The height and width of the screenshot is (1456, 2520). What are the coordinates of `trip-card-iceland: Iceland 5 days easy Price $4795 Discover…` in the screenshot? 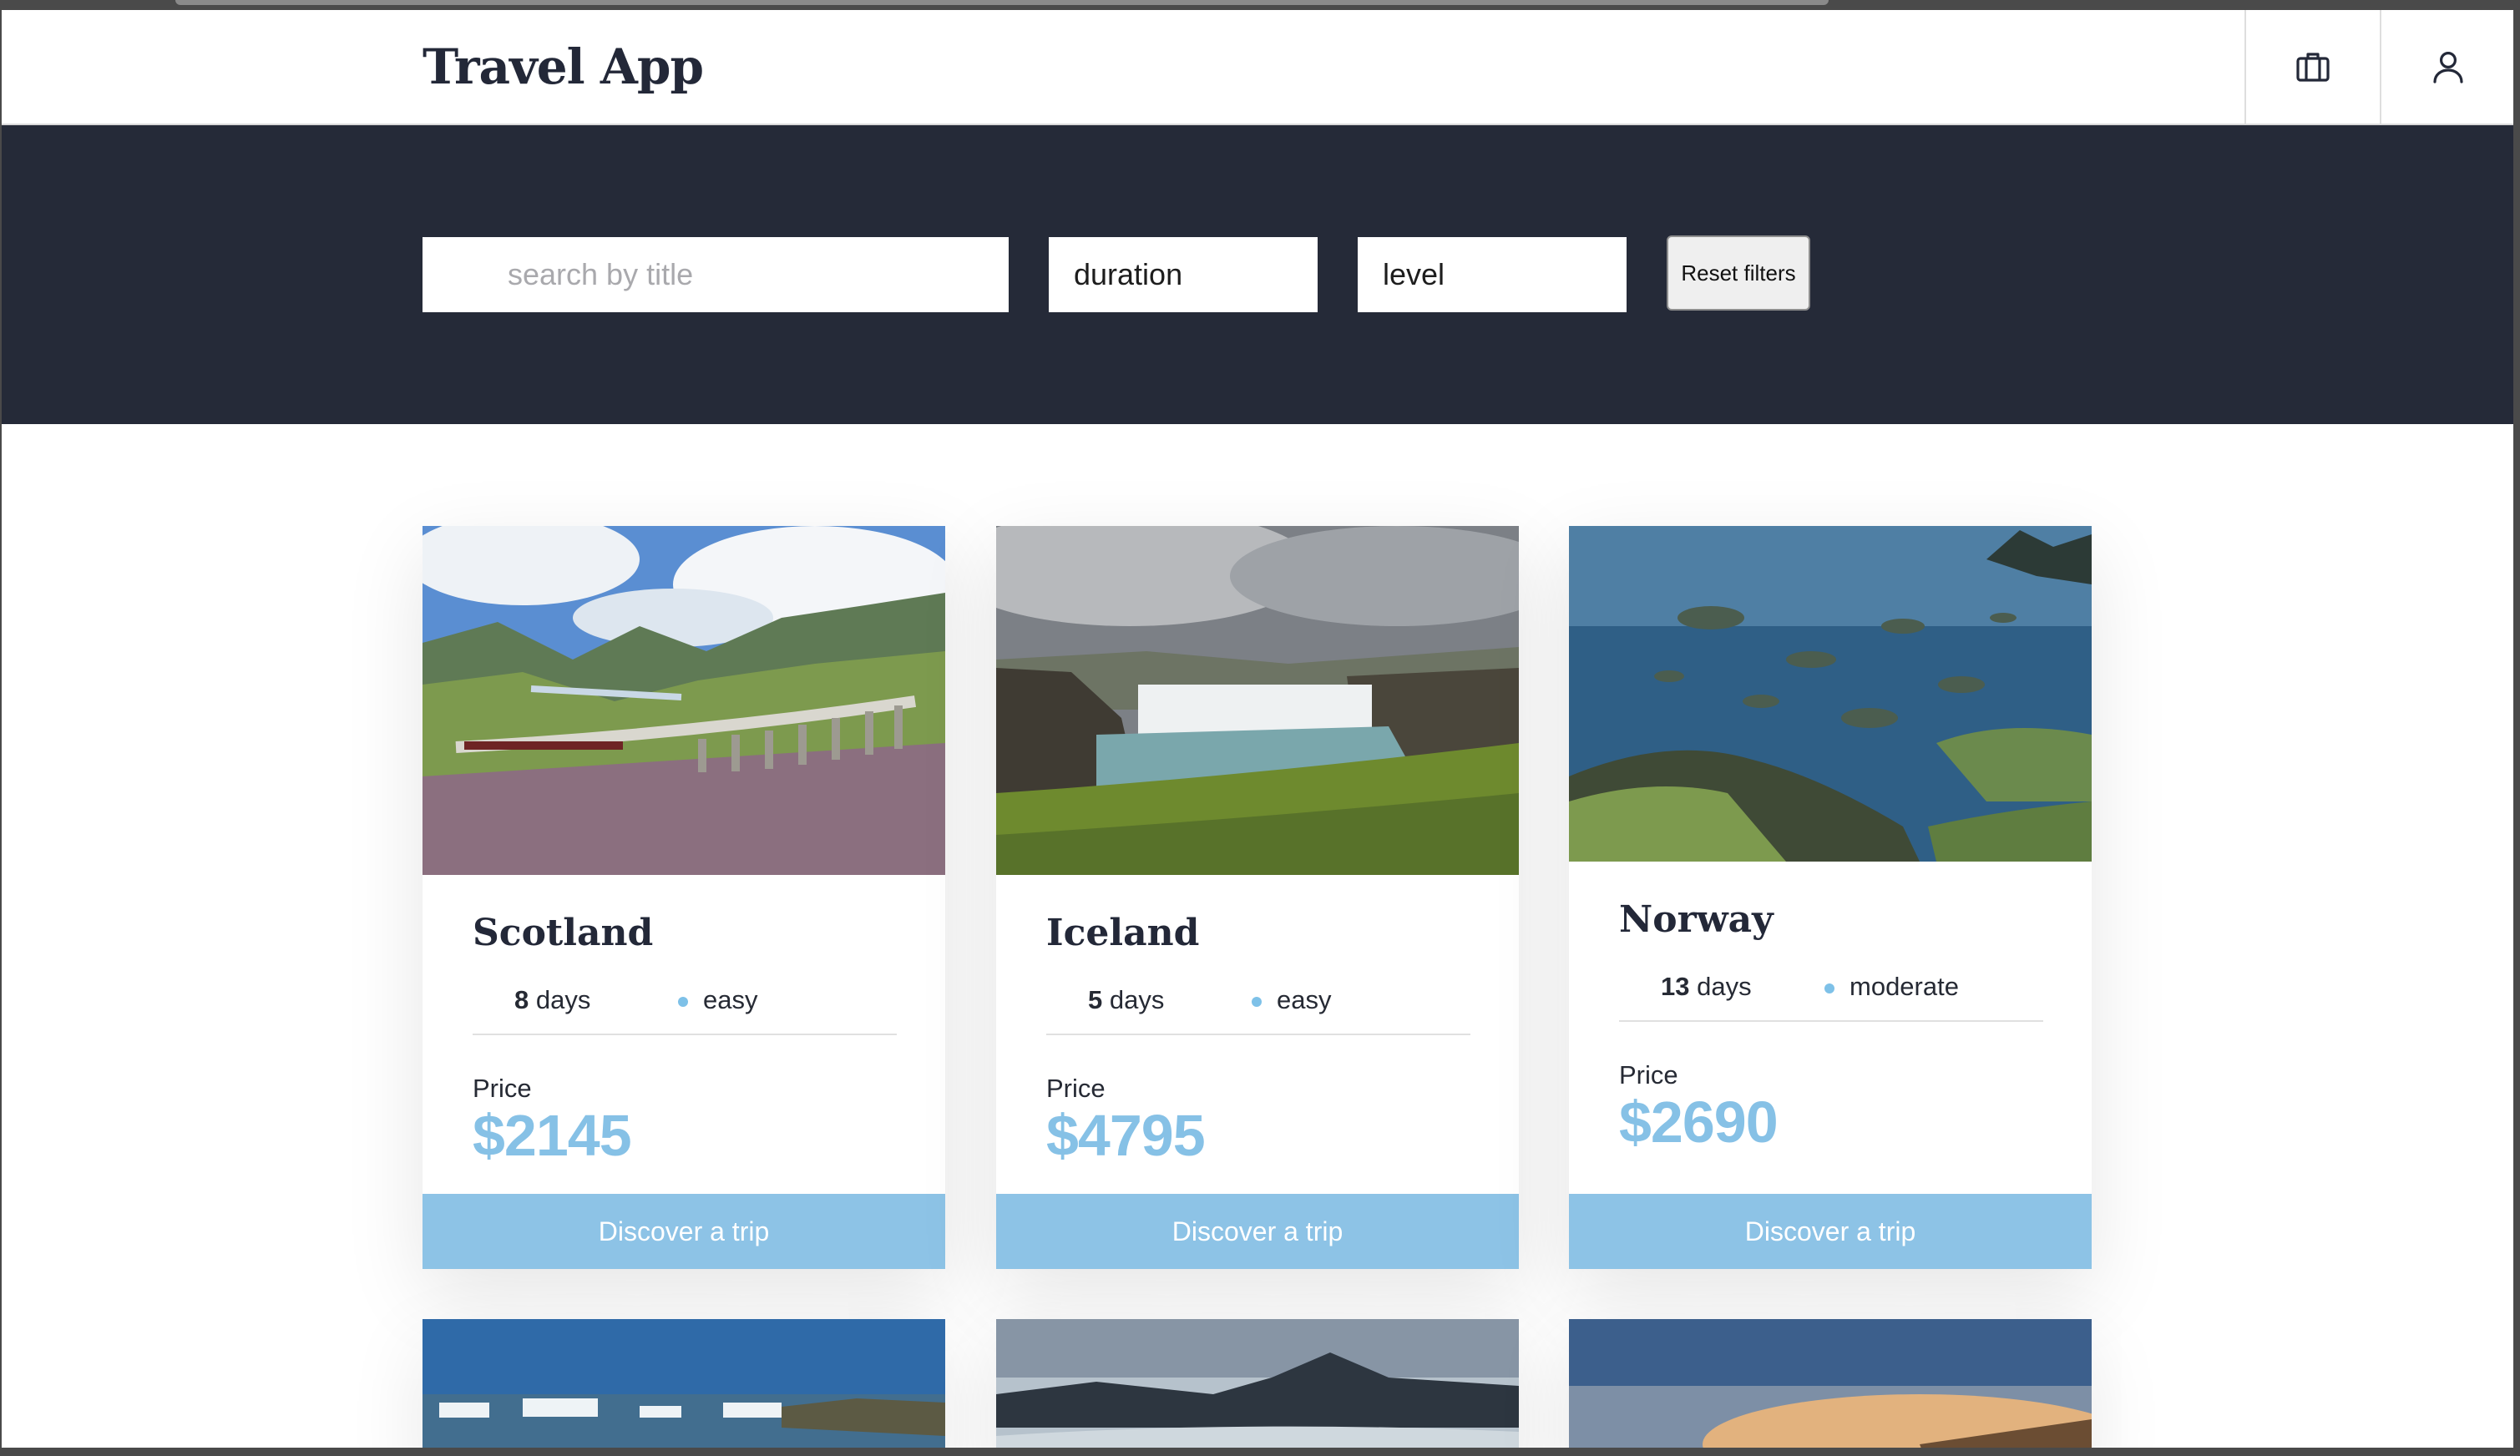 It's located at (1257, 897).